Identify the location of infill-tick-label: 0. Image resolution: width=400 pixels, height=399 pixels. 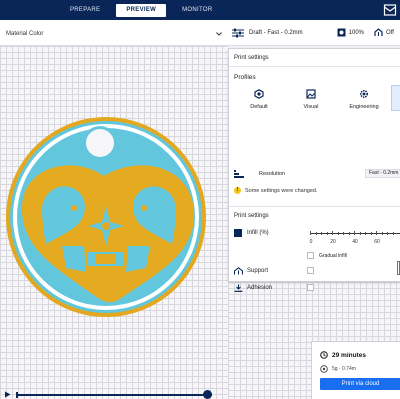
(311, 242).